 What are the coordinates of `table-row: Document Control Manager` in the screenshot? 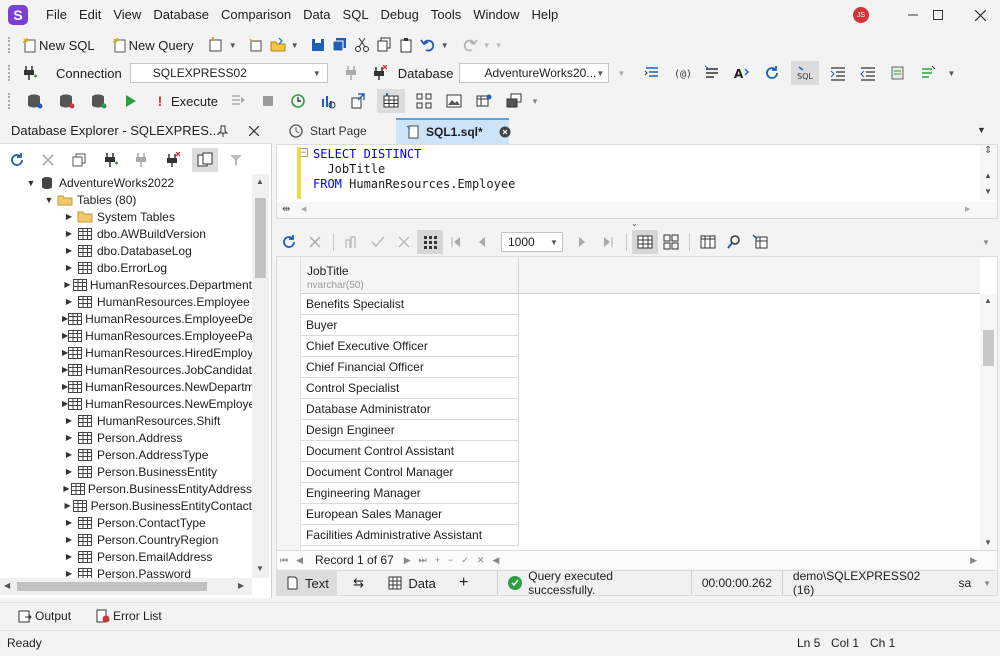 It's located at (410, 472).